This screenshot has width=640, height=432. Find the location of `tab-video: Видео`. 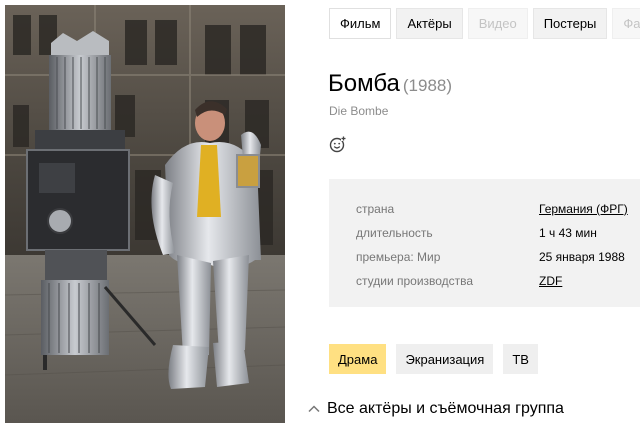

tab-video: Видео is located at coordinates (497, 23).